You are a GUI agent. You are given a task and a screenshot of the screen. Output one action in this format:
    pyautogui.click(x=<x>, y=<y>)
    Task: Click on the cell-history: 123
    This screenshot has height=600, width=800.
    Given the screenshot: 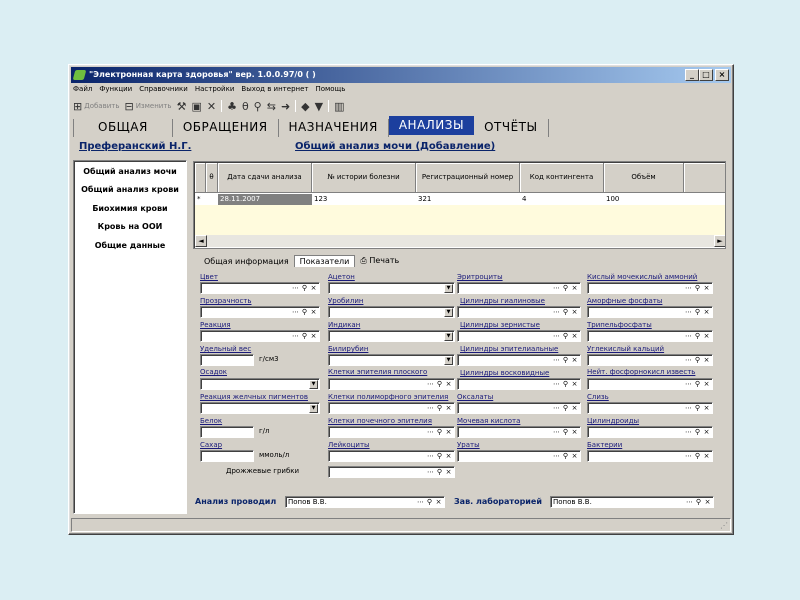 What is the action you would take?
    pyautogui.click(x=364, y=199)
    